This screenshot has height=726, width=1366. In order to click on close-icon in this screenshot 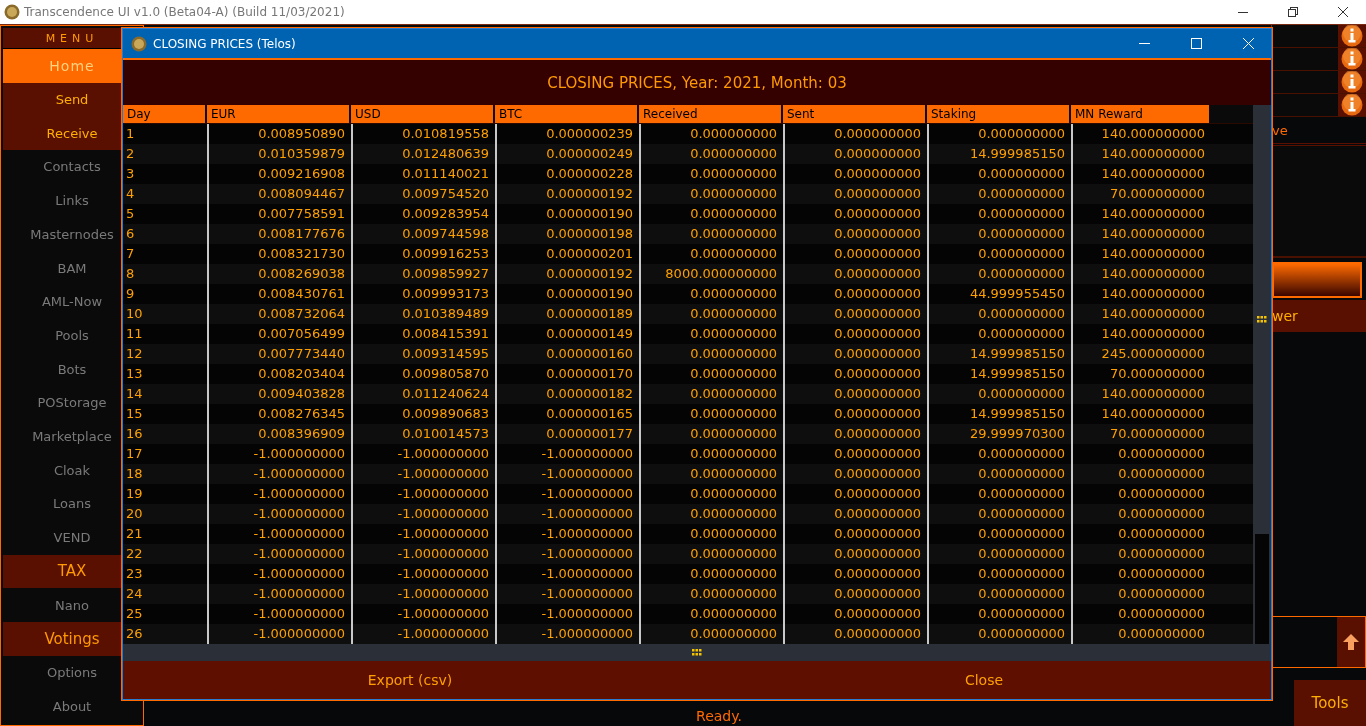, I will do `click(1343, 12)`.